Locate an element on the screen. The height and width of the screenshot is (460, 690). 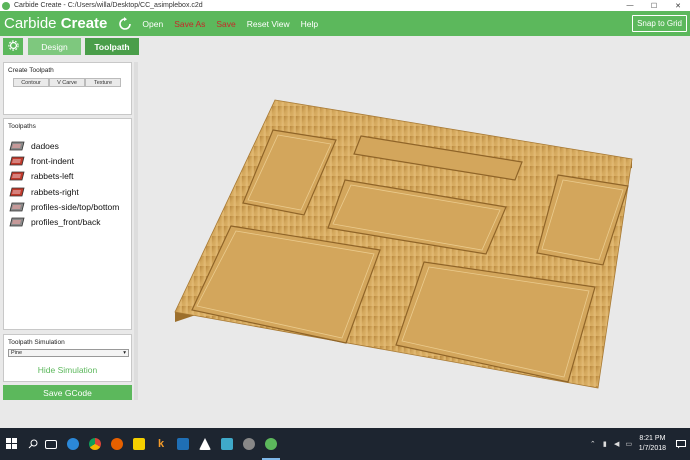
notification-icon is located at coordinates (681, 444).